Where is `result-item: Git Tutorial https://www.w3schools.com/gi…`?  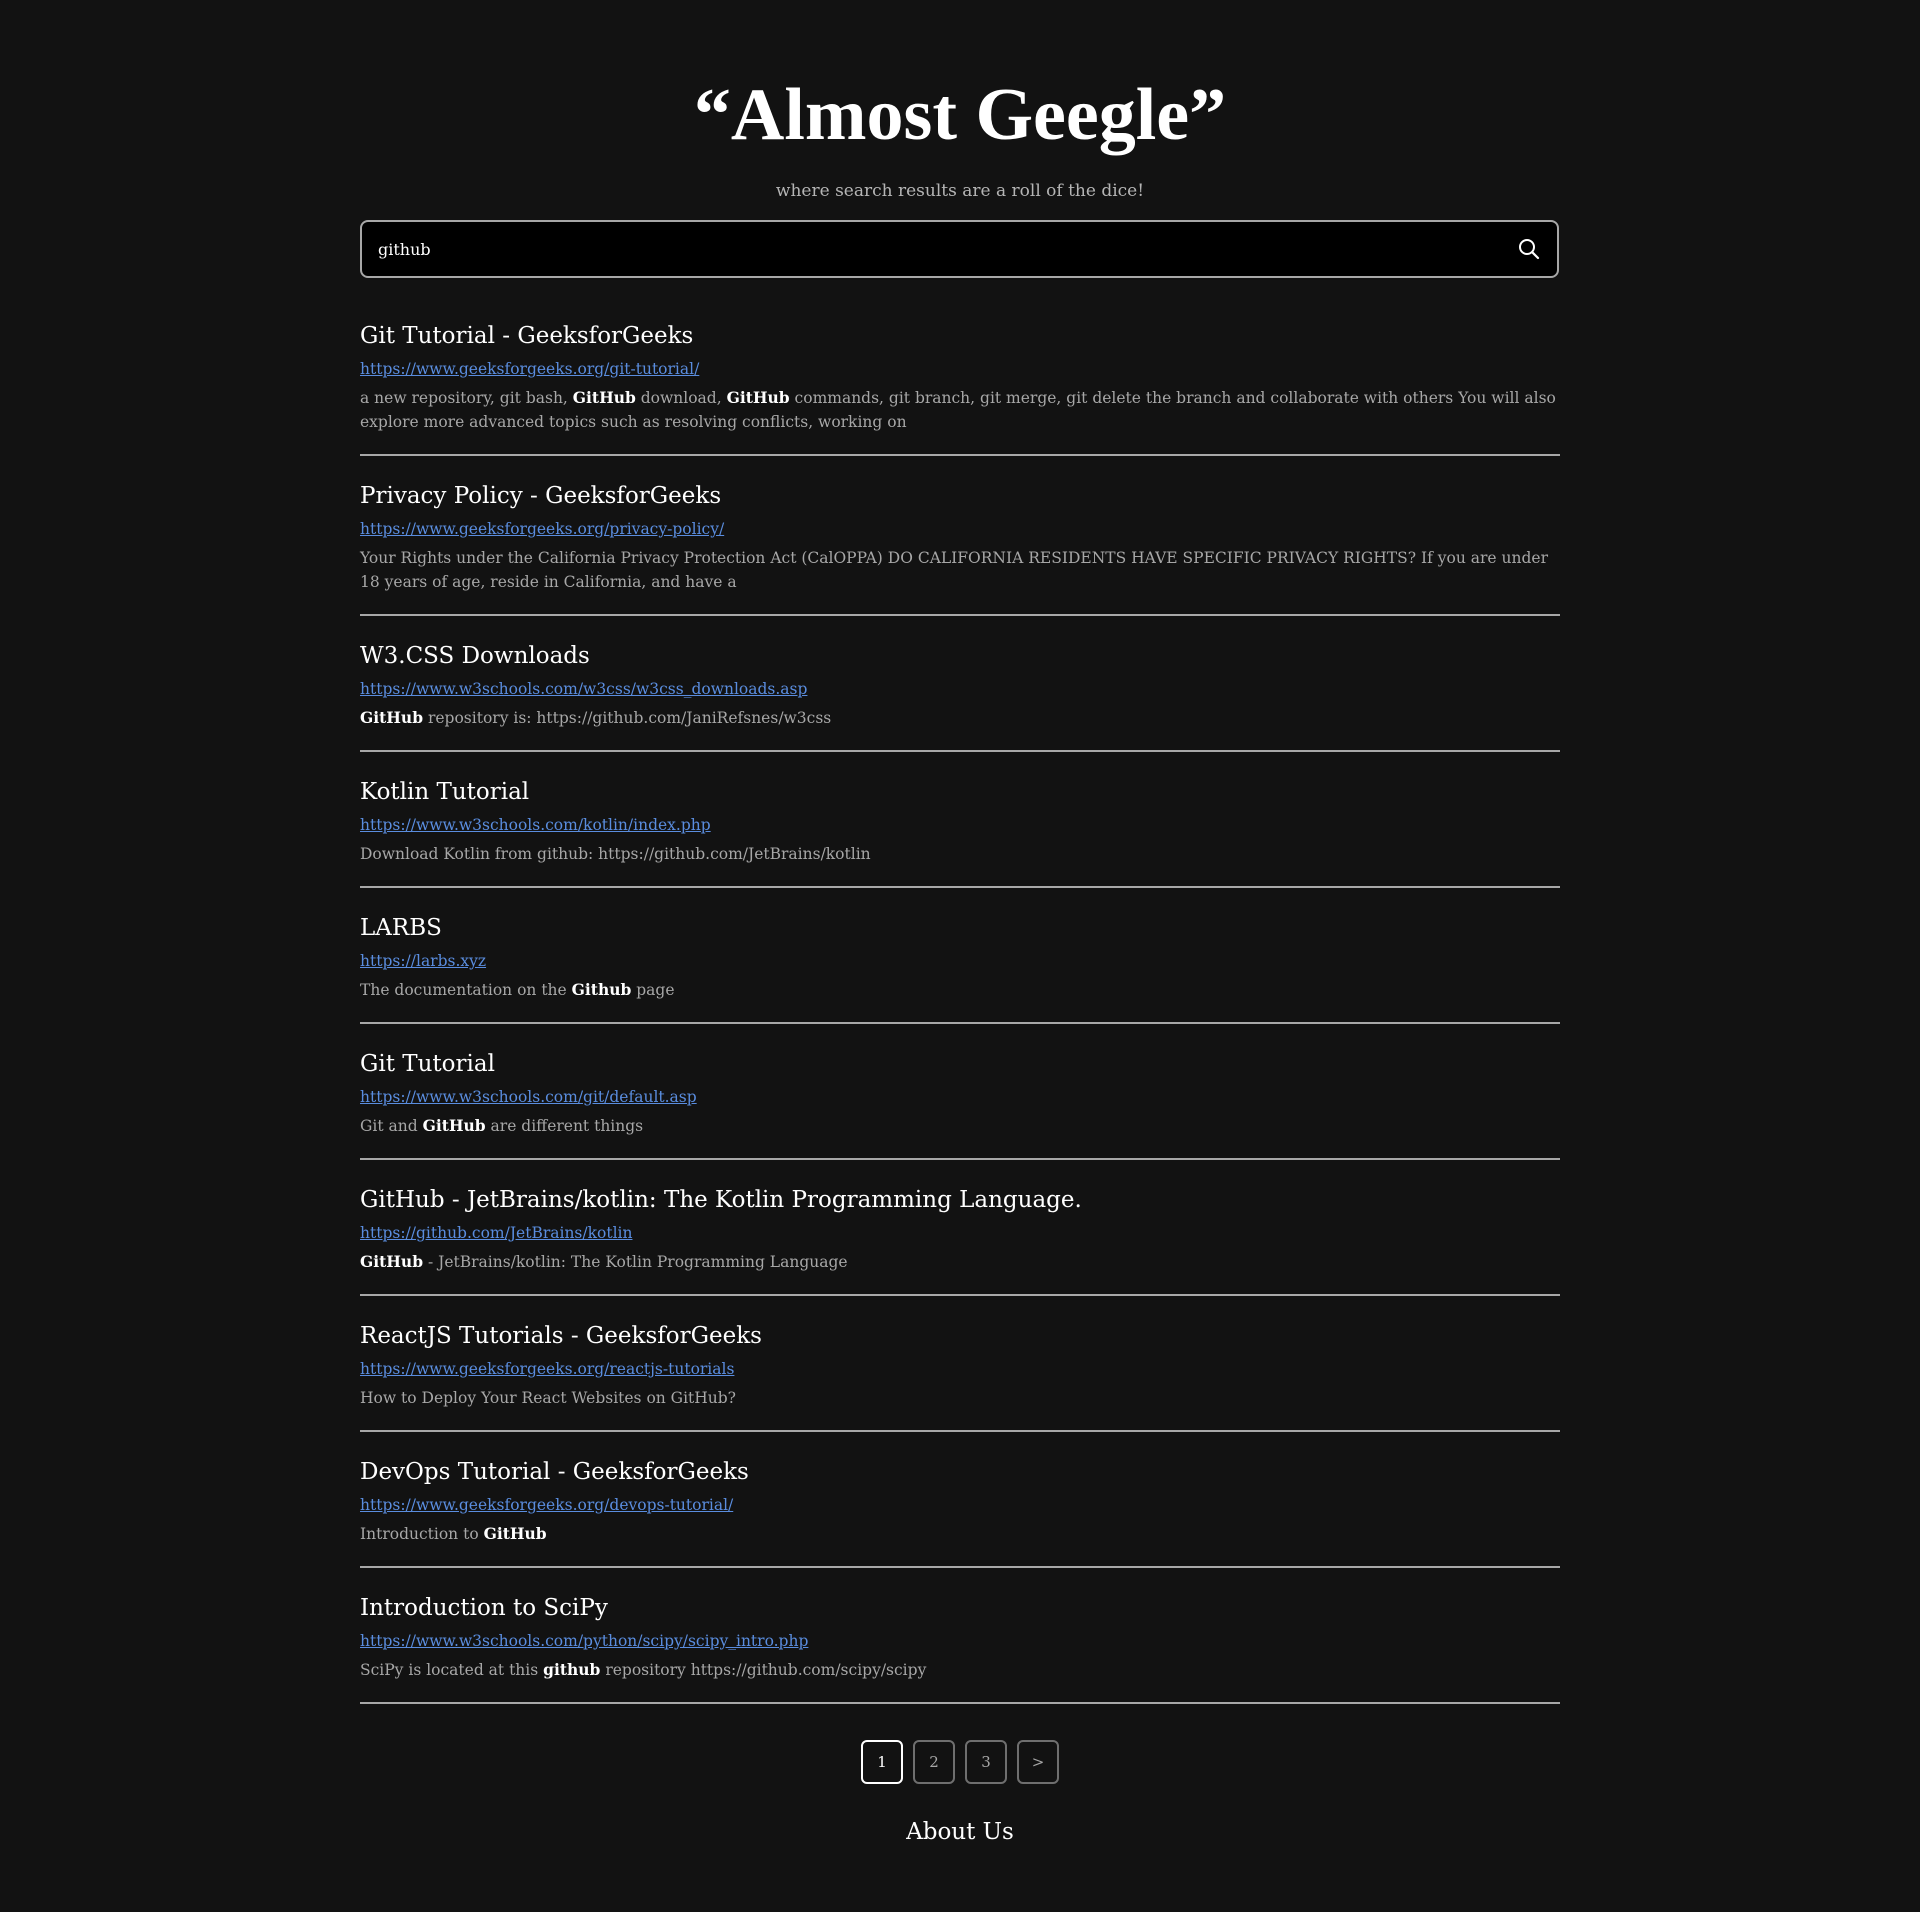
result-item: Git Tutorial https://www.w3schools.com/gi… is located at coordinates (960, 1103).